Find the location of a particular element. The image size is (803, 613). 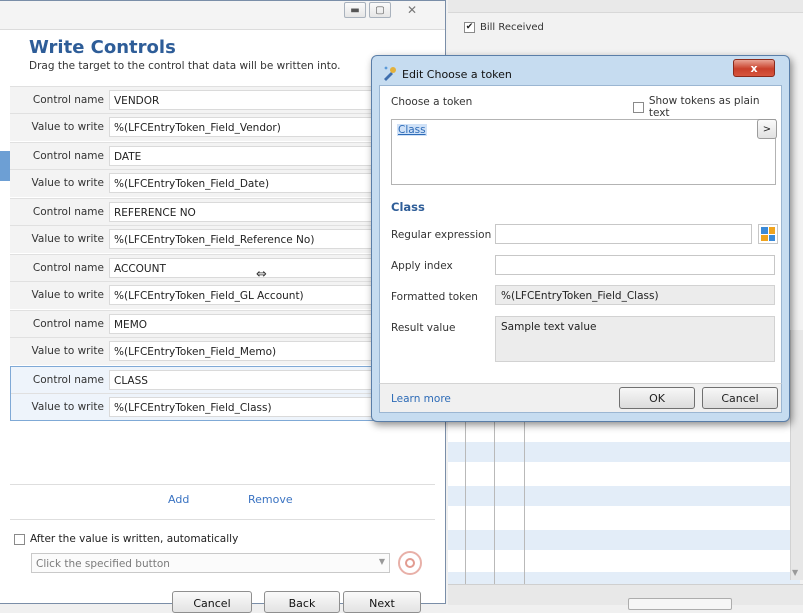

bill-received-checkbox: ✔ Bill Received is located at coordinates (504, 27).